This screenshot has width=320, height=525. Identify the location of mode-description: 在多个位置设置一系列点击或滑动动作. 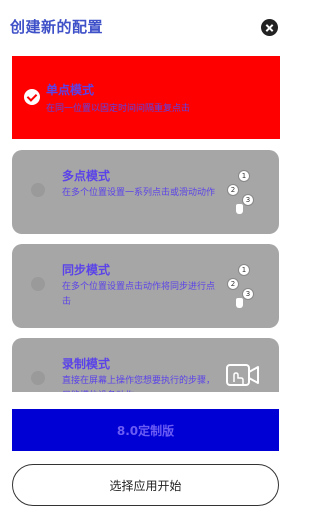
(139, 193).